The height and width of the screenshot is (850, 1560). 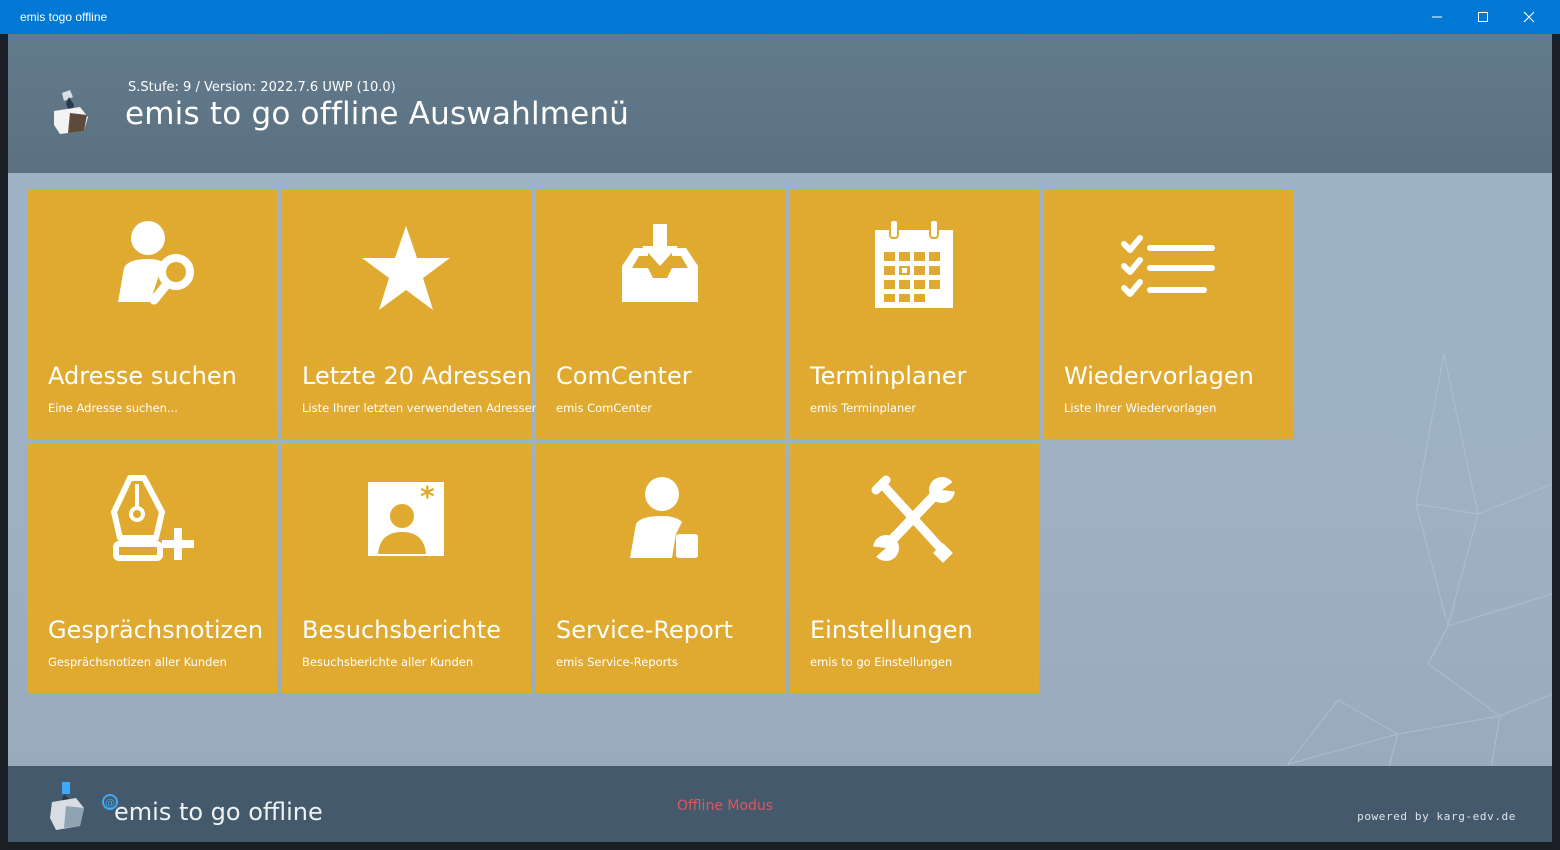 I want to click on tile-title: ComCenter, so click(x=624, y=376).